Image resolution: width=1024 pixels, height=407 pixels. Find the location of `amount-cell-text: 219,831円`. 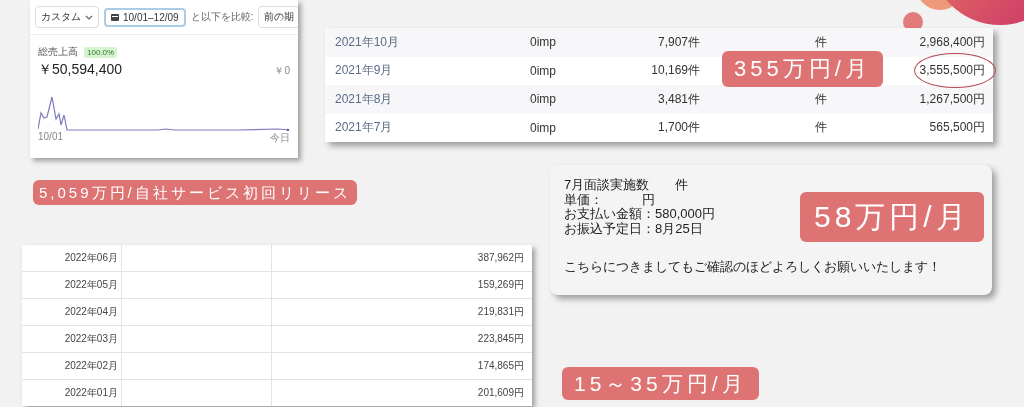

amount-cell-text: 219,831円 is located at coordinates (500, 312).